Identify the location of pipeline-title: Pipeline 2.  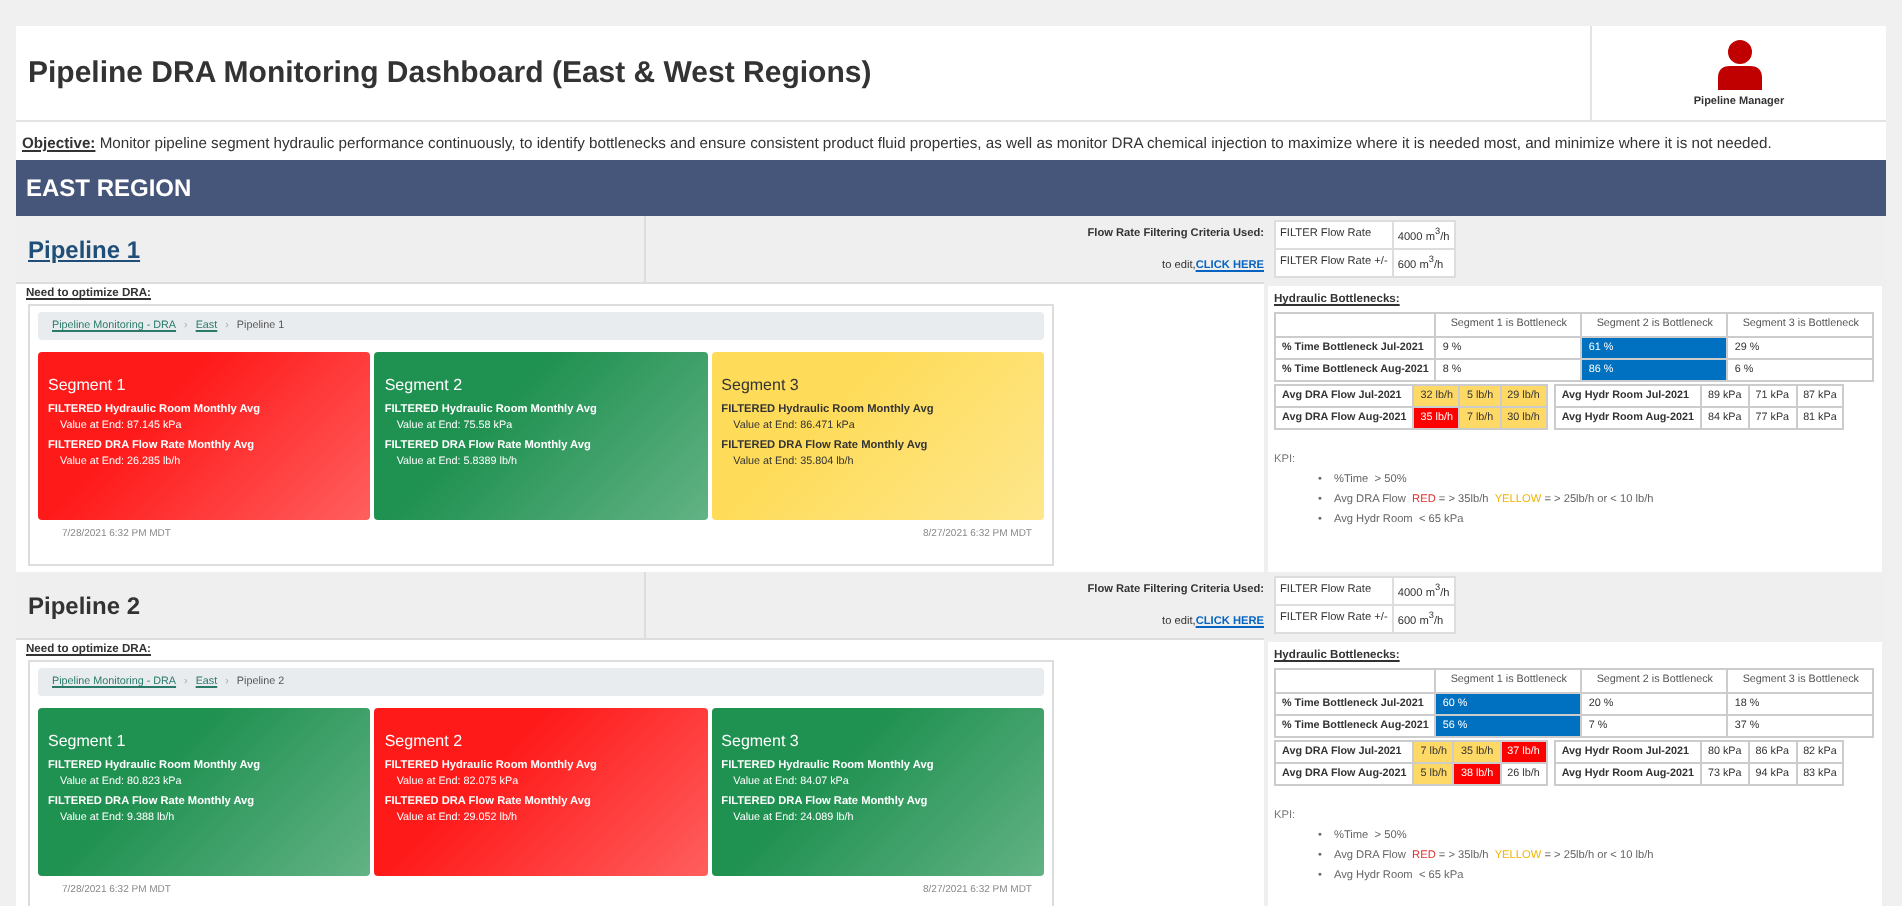
(84, 605).